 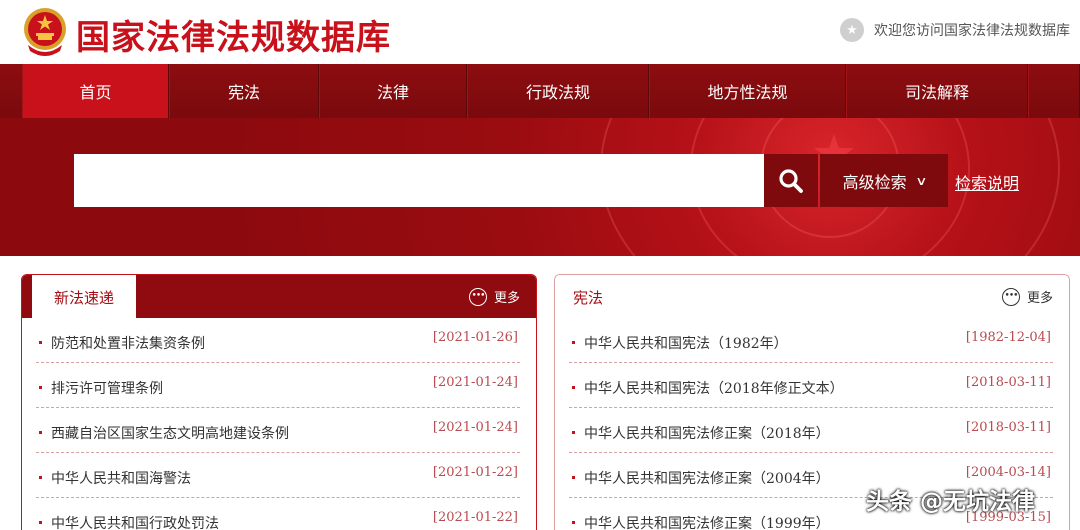 What do you see at coordinates (811, 385) in the screenshot?
I see `list-item: 中华人民共和国宪法（2018年修正文本） [2018-03-11]` at bounding box center [811, 385].